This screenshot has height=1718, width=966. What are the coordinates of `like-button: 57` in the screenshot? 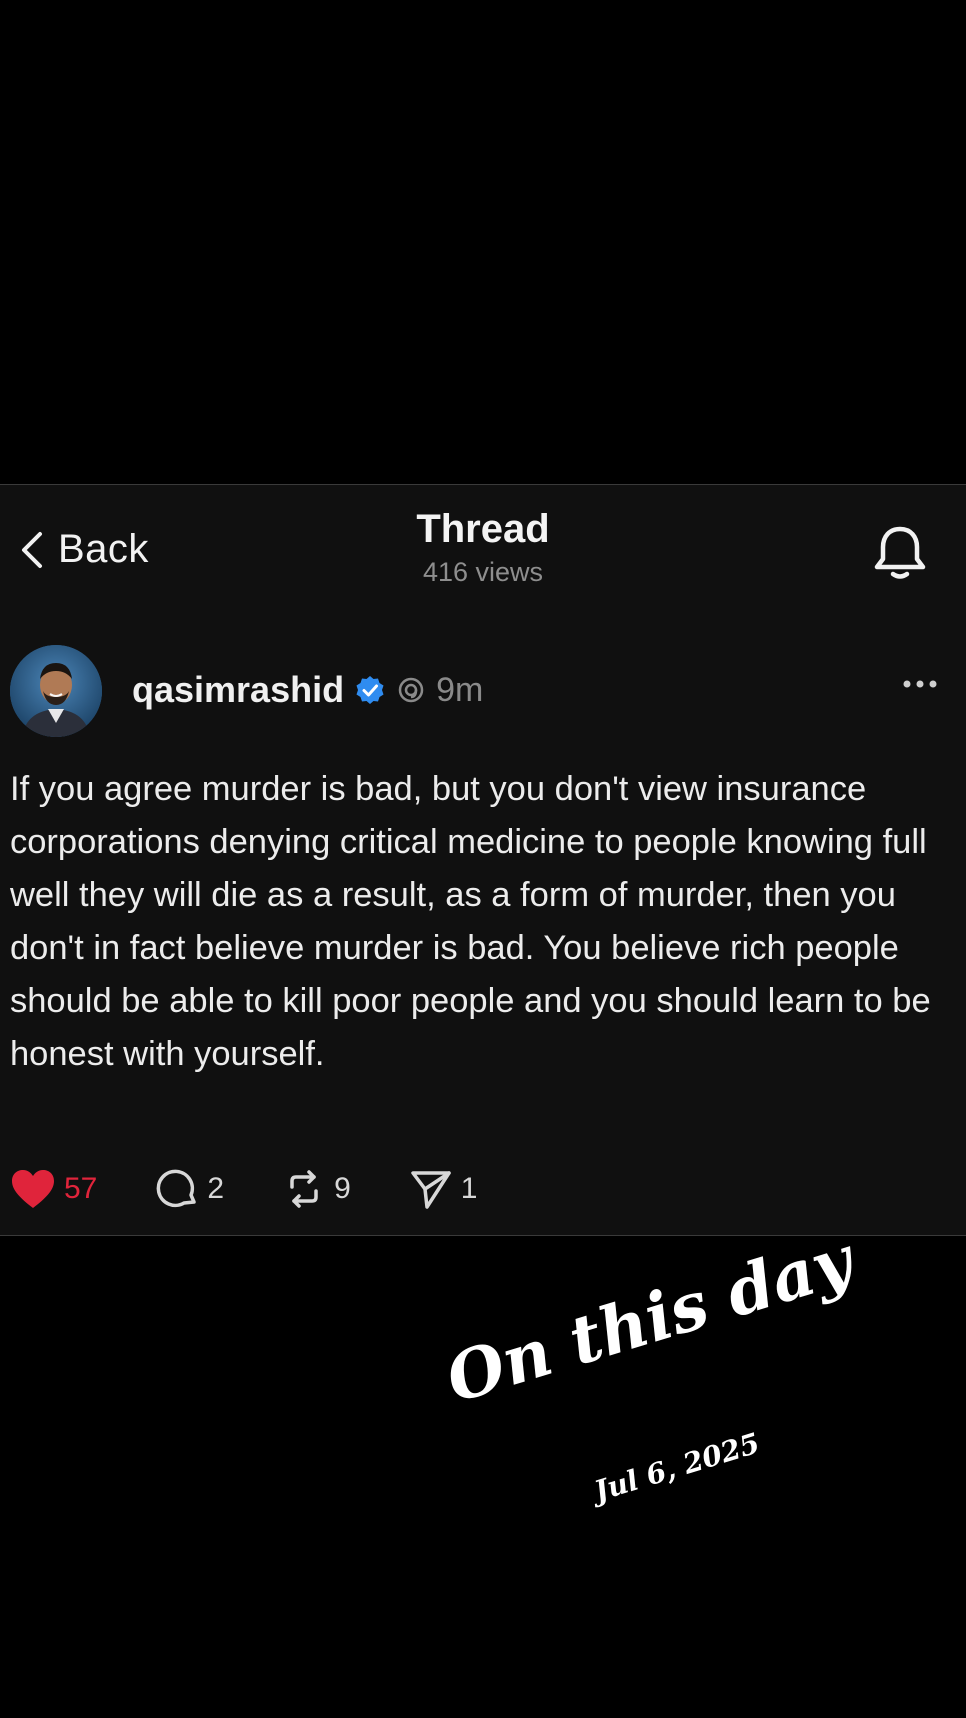 It's located at (53, 1189).